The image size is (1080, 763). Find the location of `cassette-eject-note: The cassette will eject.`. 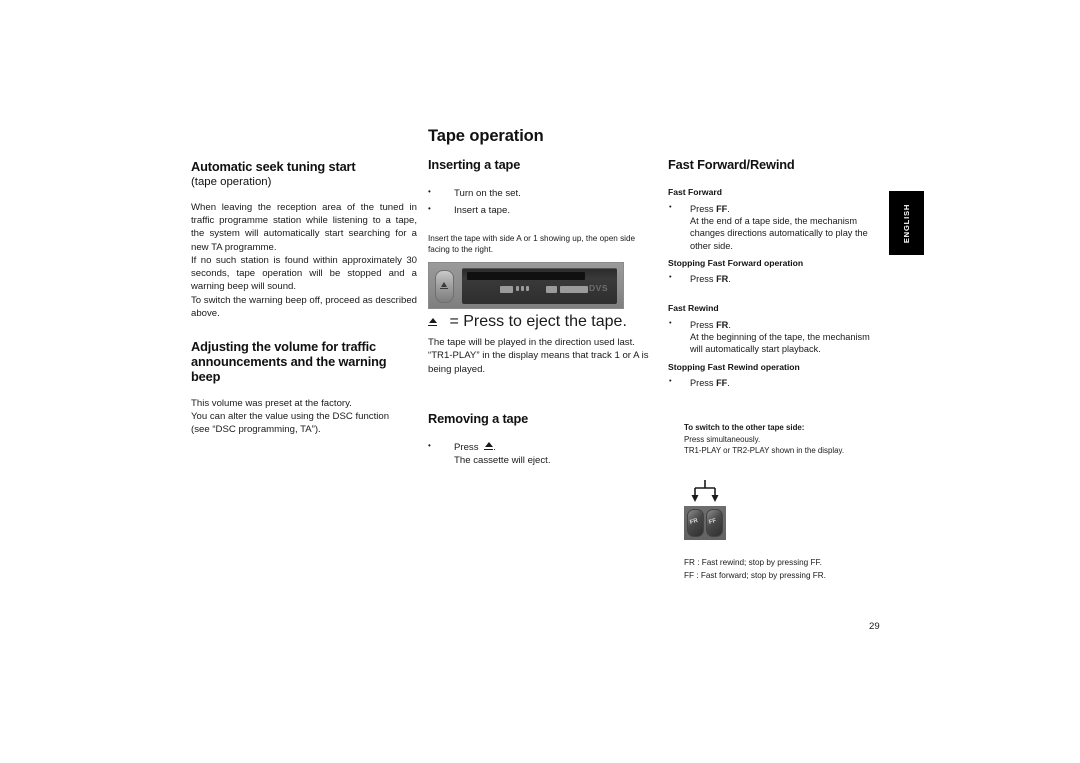

cassette-eject-note: The cassette will eject. is located at coordinates (502, 461).